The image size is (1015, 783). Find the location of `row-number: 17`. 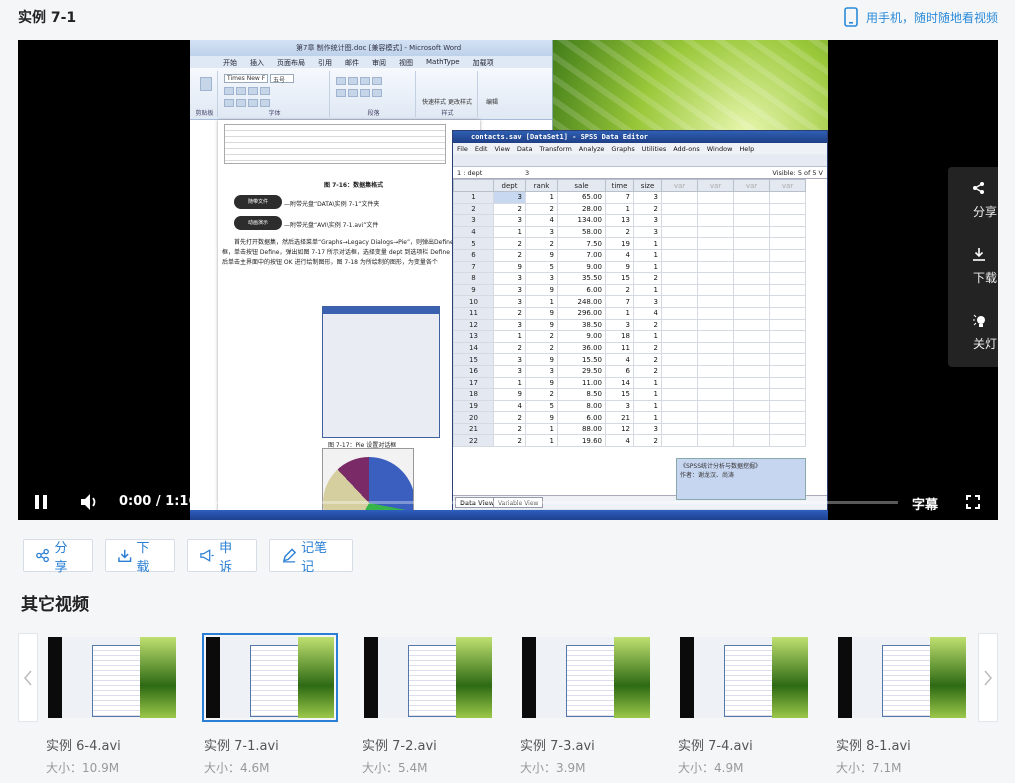

row-number: 17 is located at coordinates (473, 383).